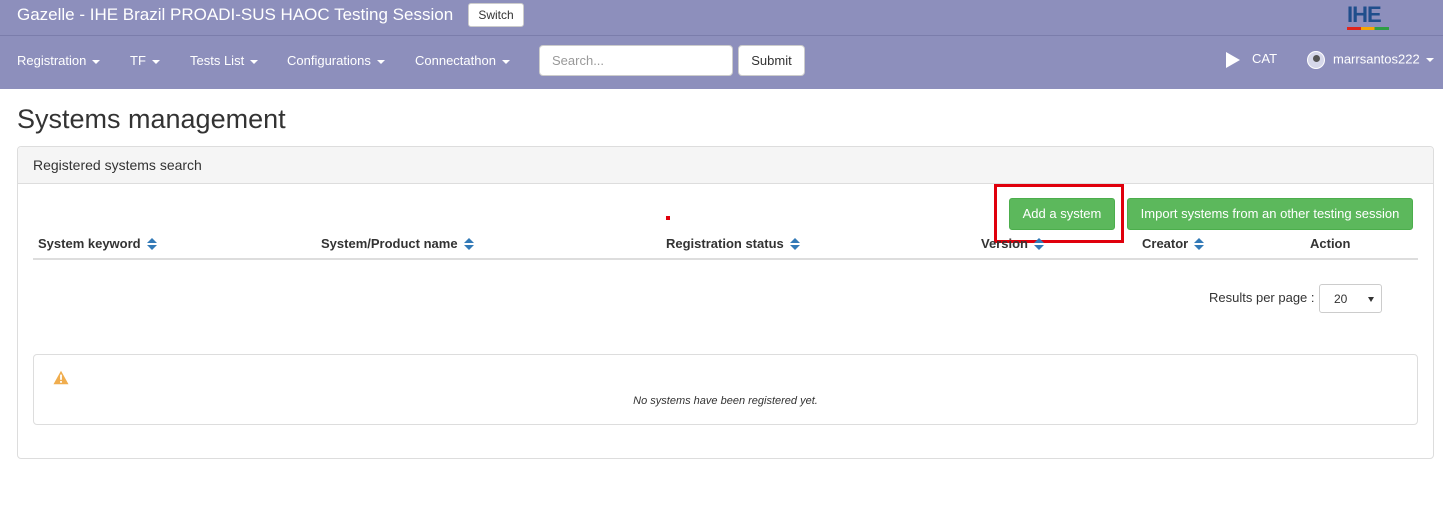 Image resolution: width=1443 pixels, height=517 pixels. I want to click on column-label: Action, so click(1330, 243).